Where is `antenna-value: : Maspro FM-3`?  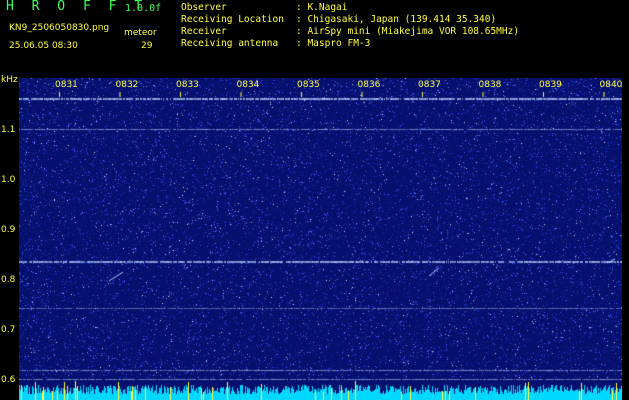
antenna-value: : Maspro FM-3 is located at coordinates (333, 43).